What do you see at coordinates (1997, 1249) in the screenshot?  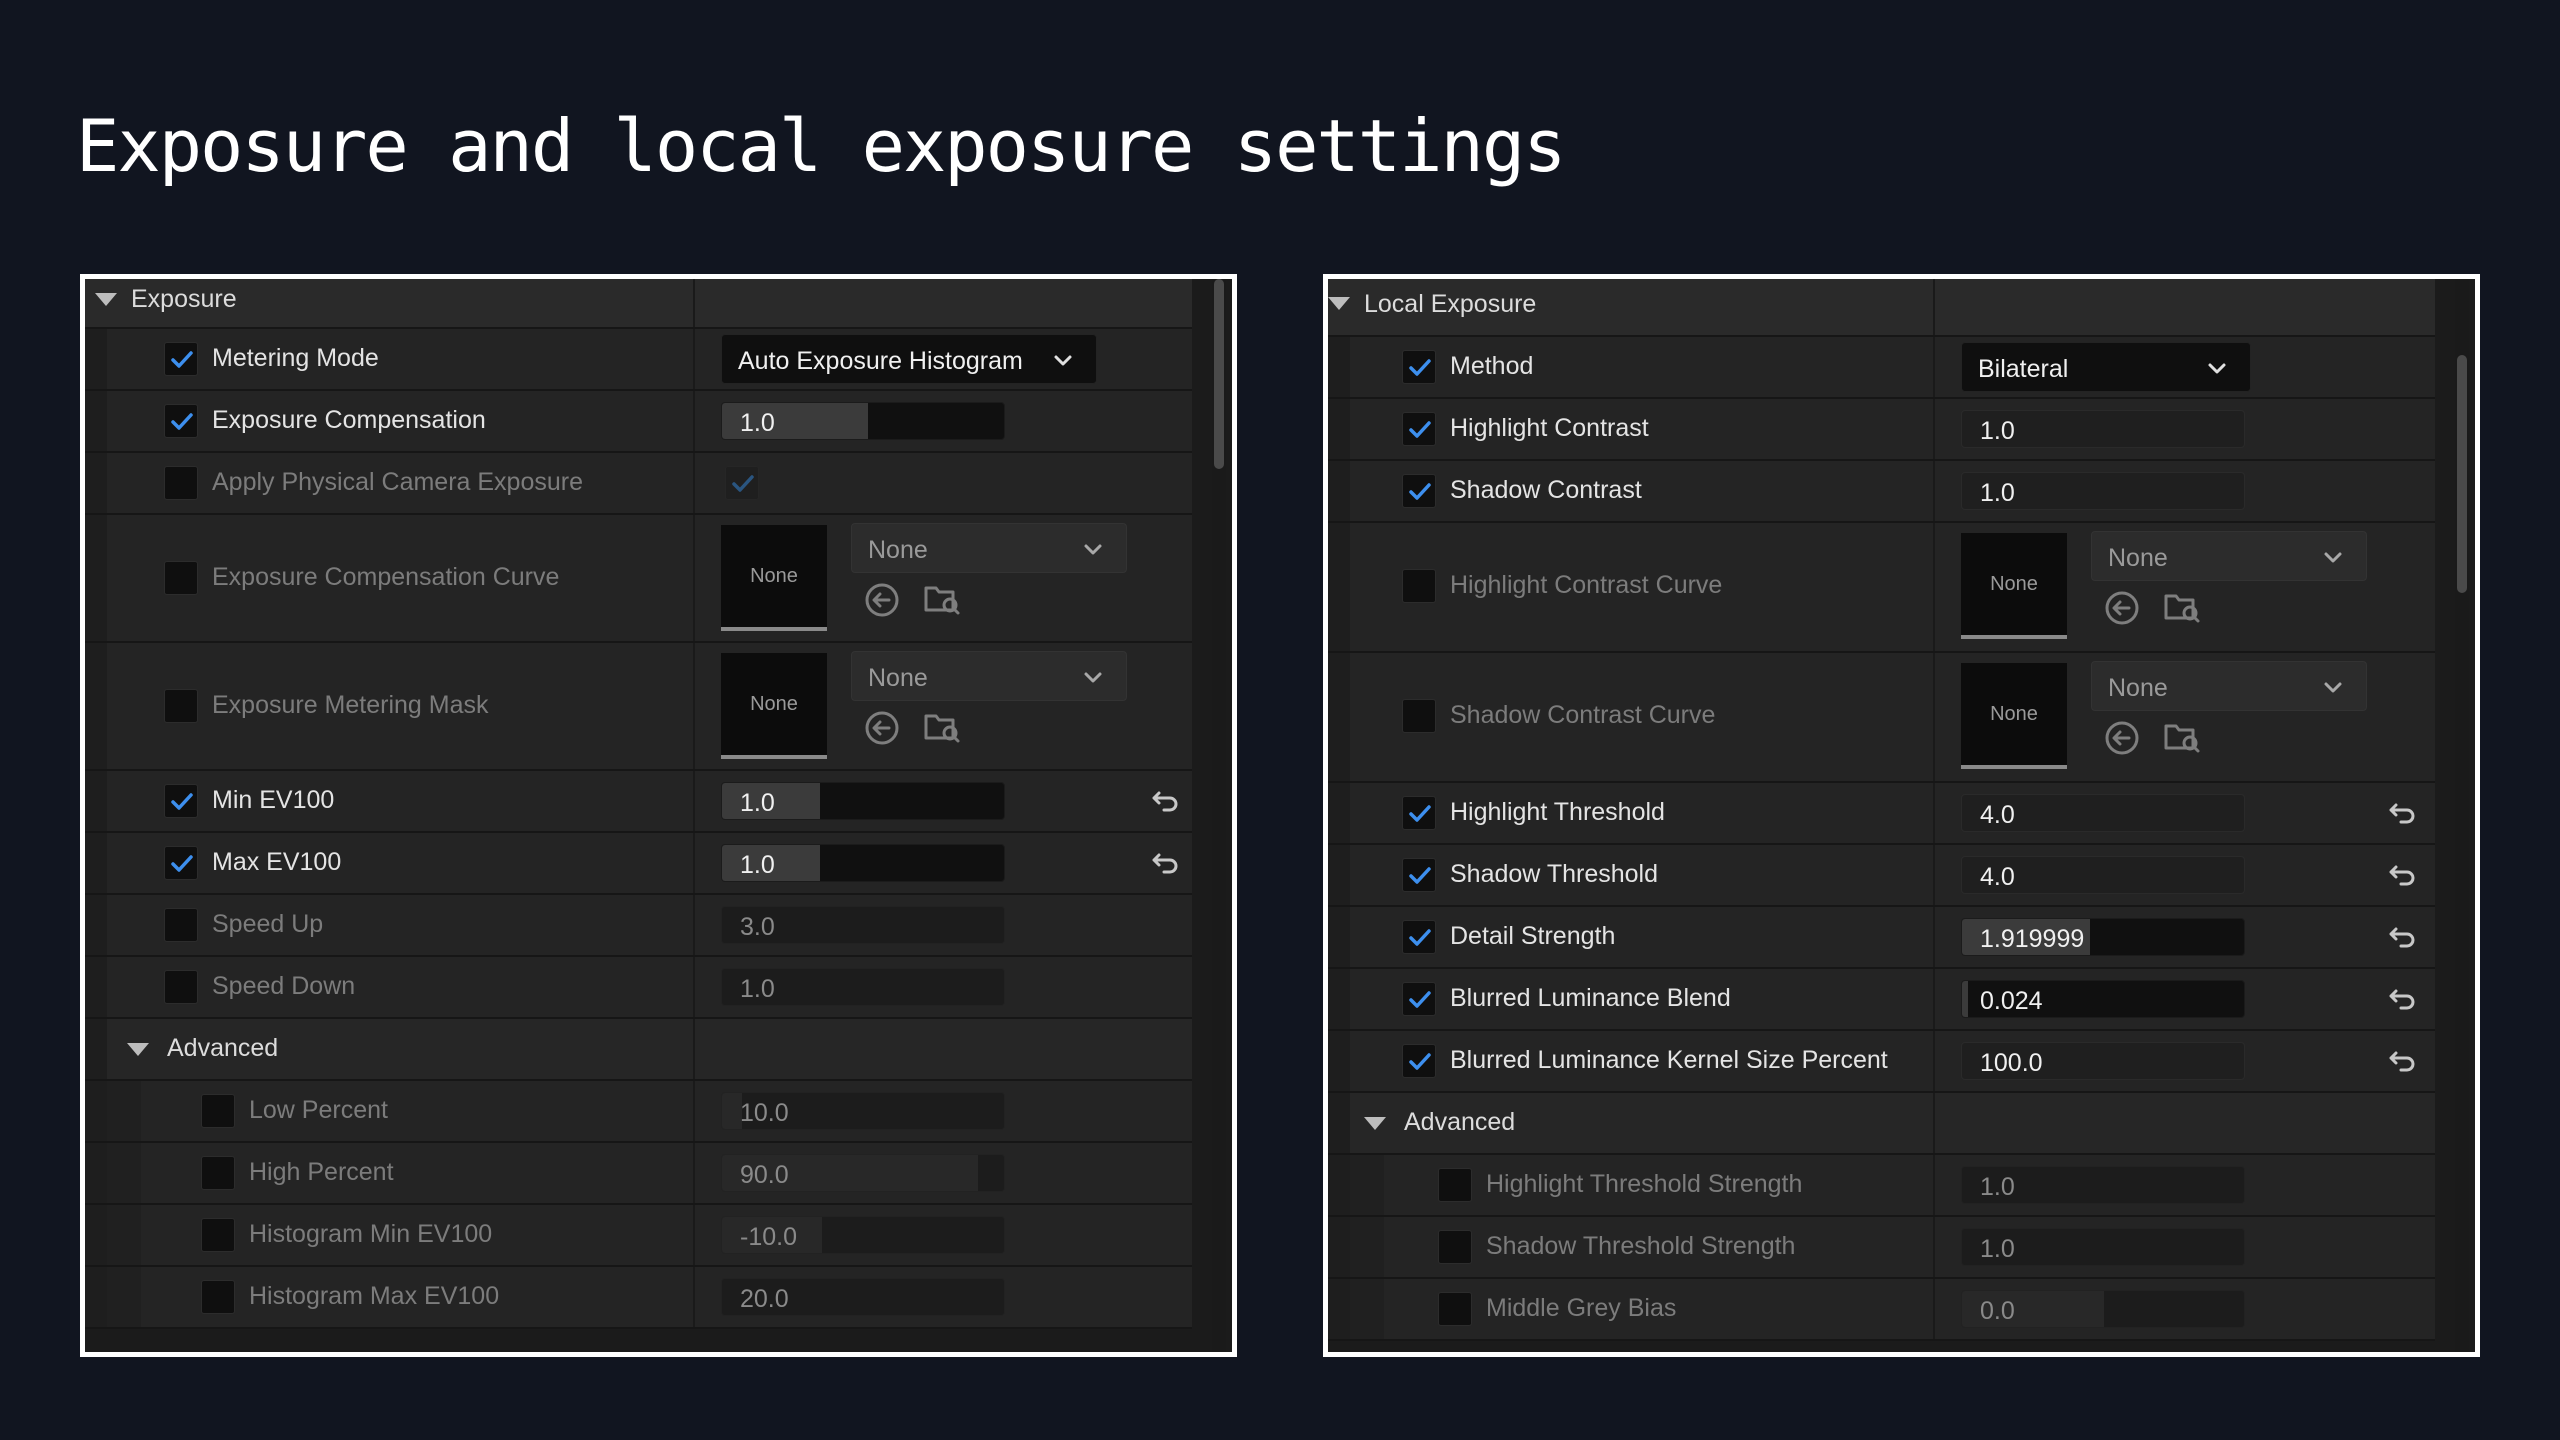 I see `shadow-threshold-strength-value: 1.0` at bounding box center [1997, 1249].